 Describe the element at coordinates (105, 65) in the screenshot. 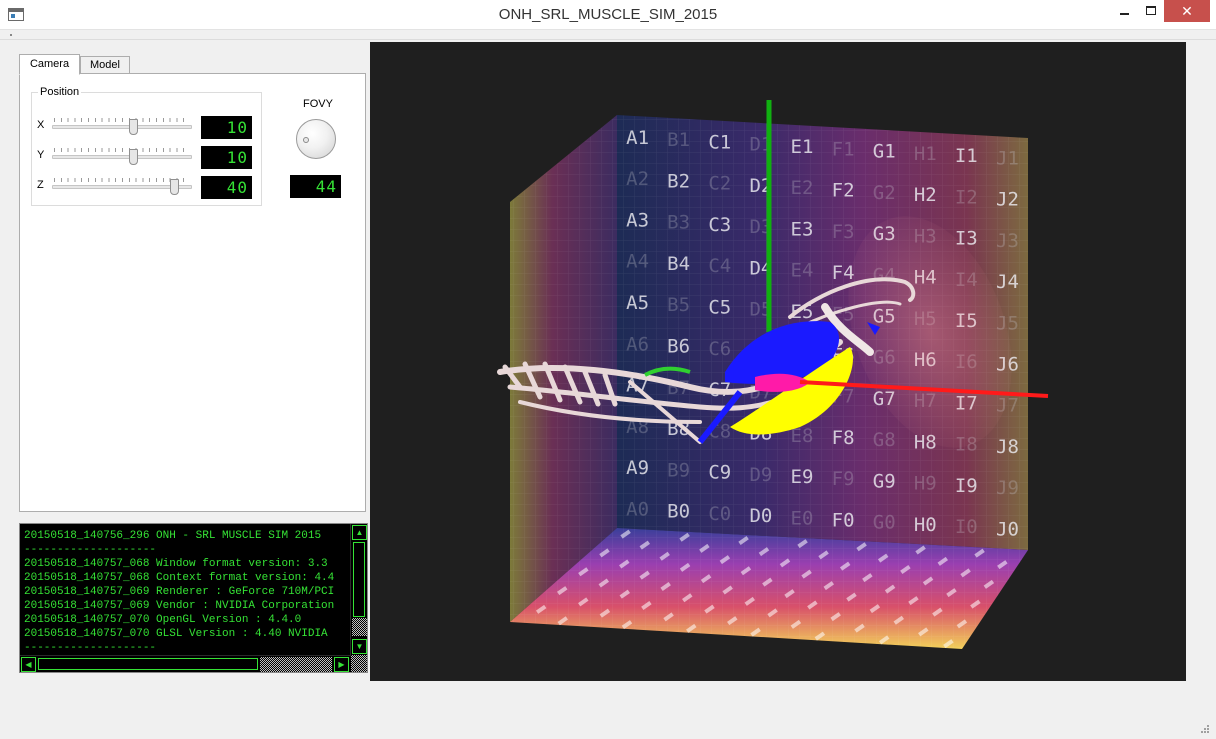

I see `tab-model: Model` at that location.